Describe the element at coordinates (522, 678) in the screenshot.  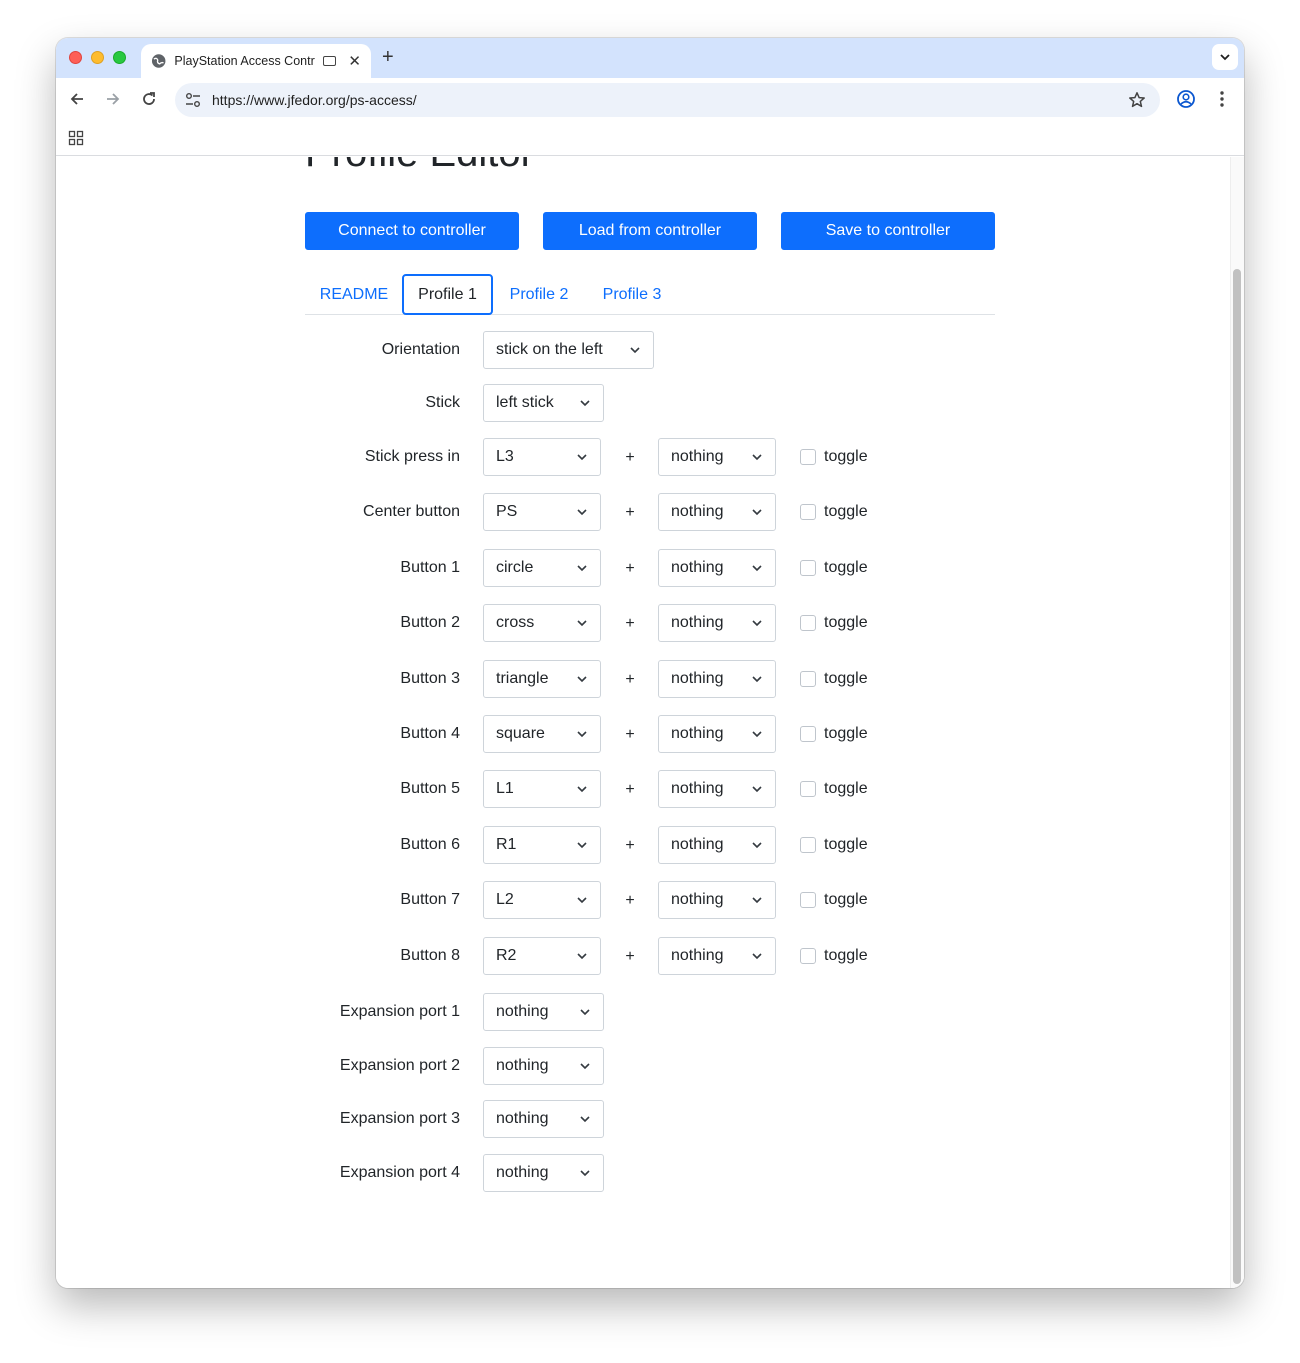
I see `mapping-value: triangle` at that location.